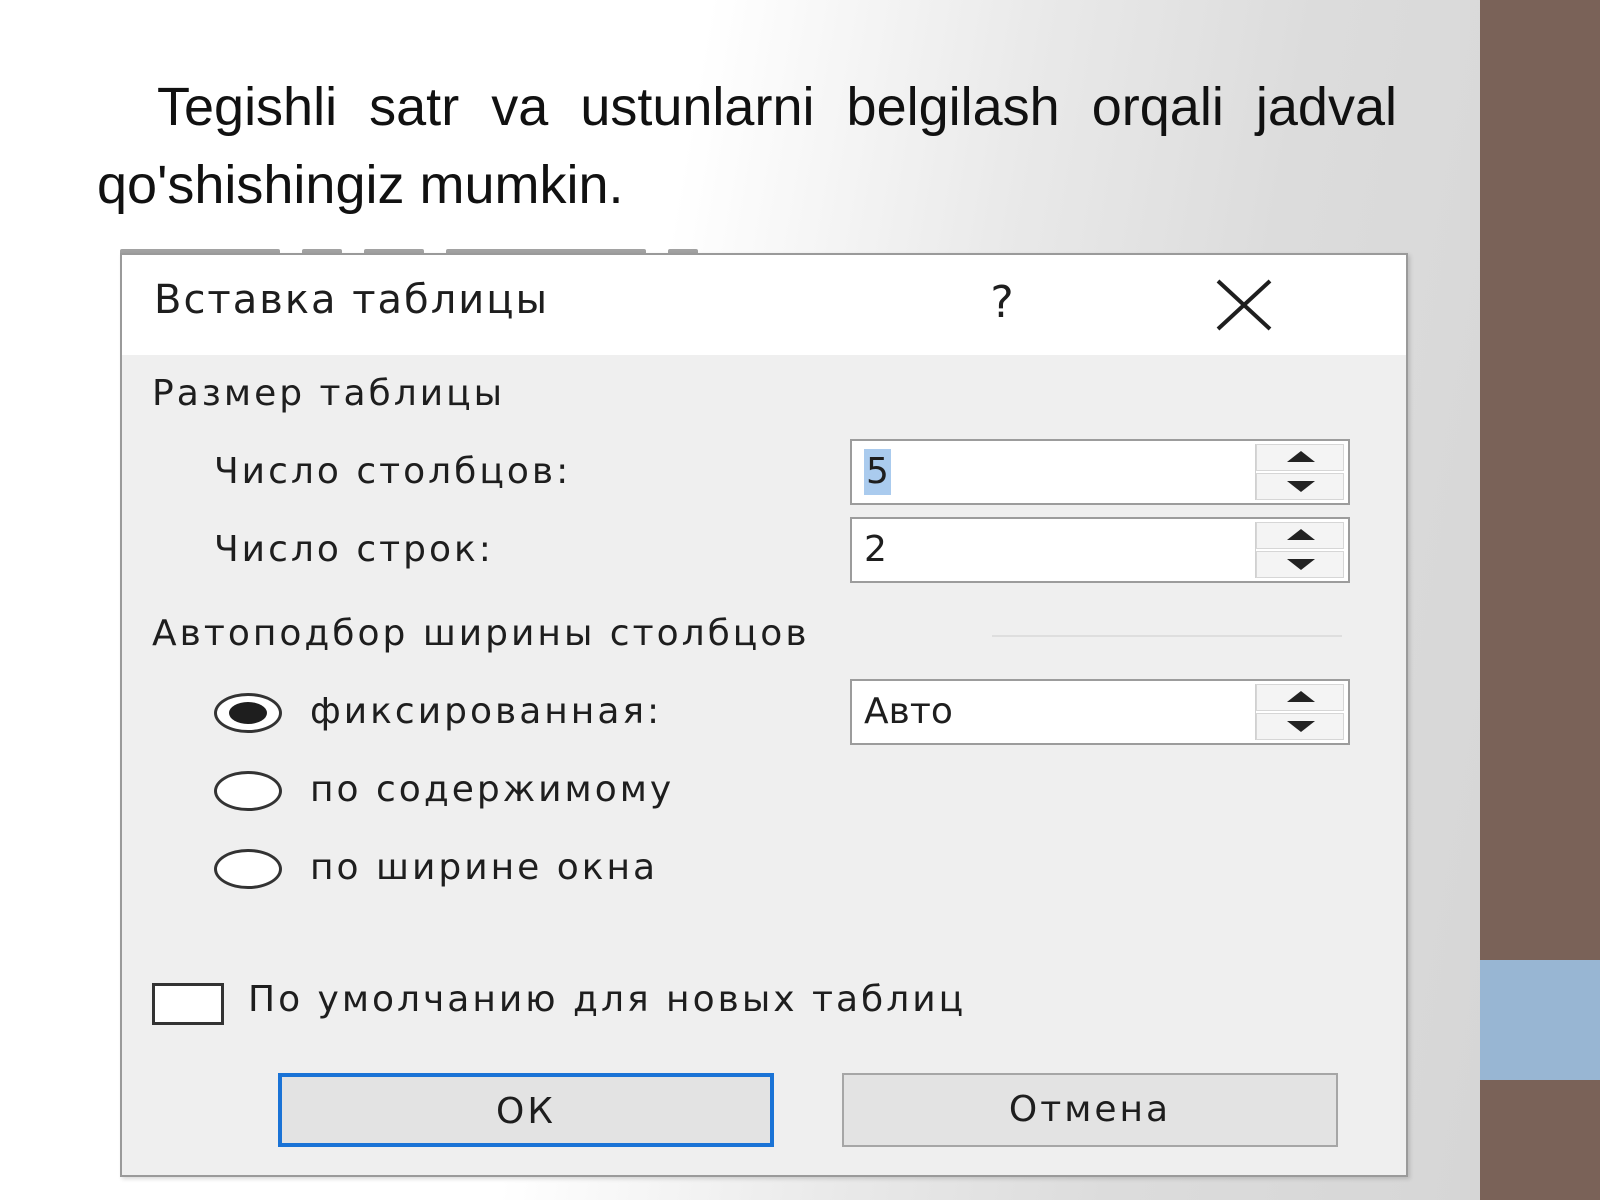 The height and width of the screenshot is (1200, 1600). What do you see at coordinates (1100, 712) in the screenshot?
I see `fixed-width-spinner: Авто` at bounding box center [1100, 712].